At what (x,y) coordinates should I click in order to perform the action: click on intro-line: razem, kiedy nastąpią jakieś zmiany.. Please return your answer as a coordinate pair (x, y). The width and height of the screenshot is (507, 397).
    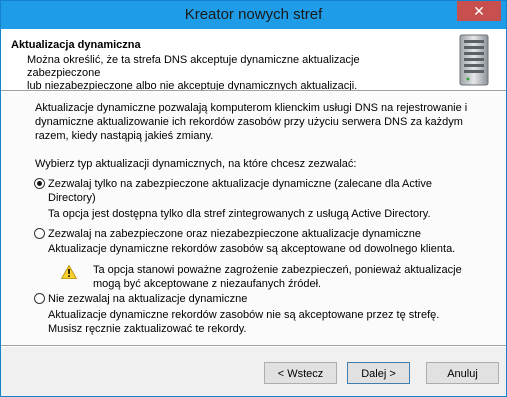
    Looking at the image, I should click on (124, 136).